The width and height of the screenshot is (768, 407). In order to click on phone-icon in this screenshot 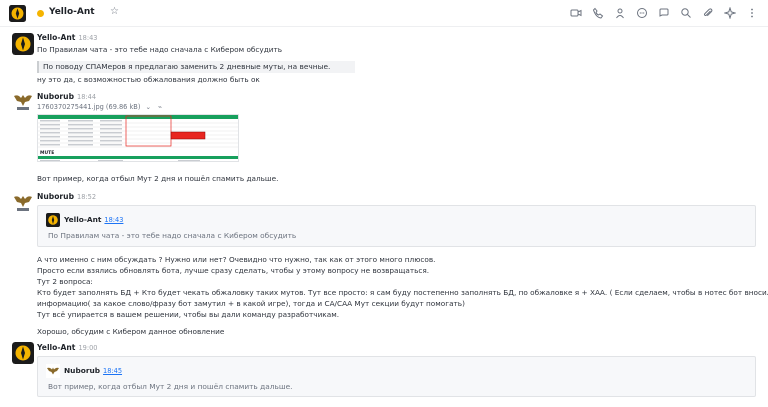, I will do `click(598, 13)`.